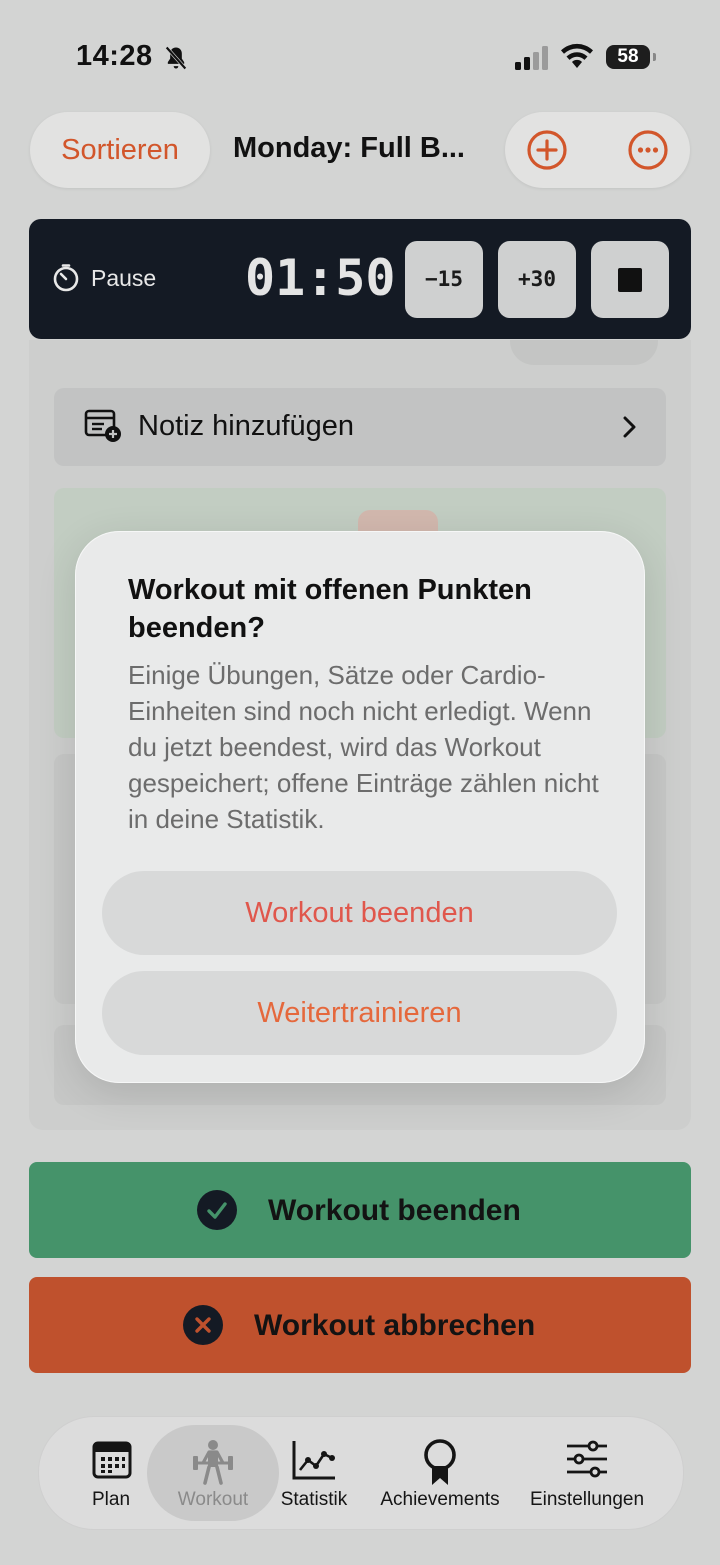 This screenshot has height=1565, width=720. I want to click on timer-label: Pause, so click(124, 278).